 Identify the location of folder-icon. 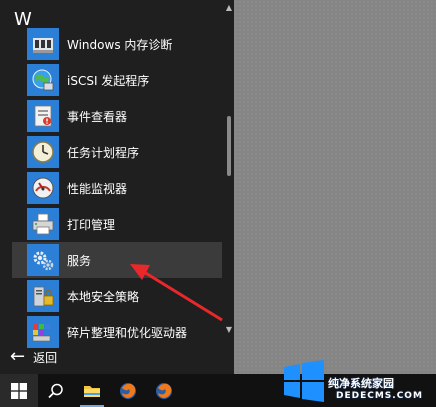
(92, 391).